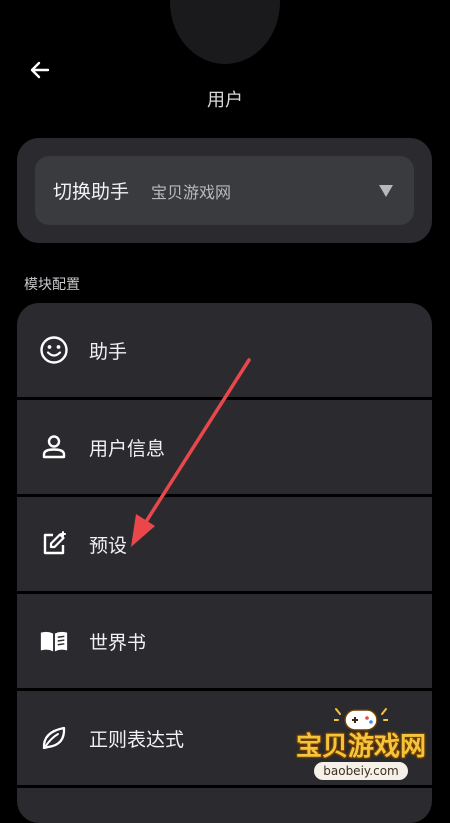 Image resolution: width=450 pixels, height=823 pixels. Describe the element at coordinates (52, 285) in the screenshot. I see `section-label-module-config: 模块配置` at that location.